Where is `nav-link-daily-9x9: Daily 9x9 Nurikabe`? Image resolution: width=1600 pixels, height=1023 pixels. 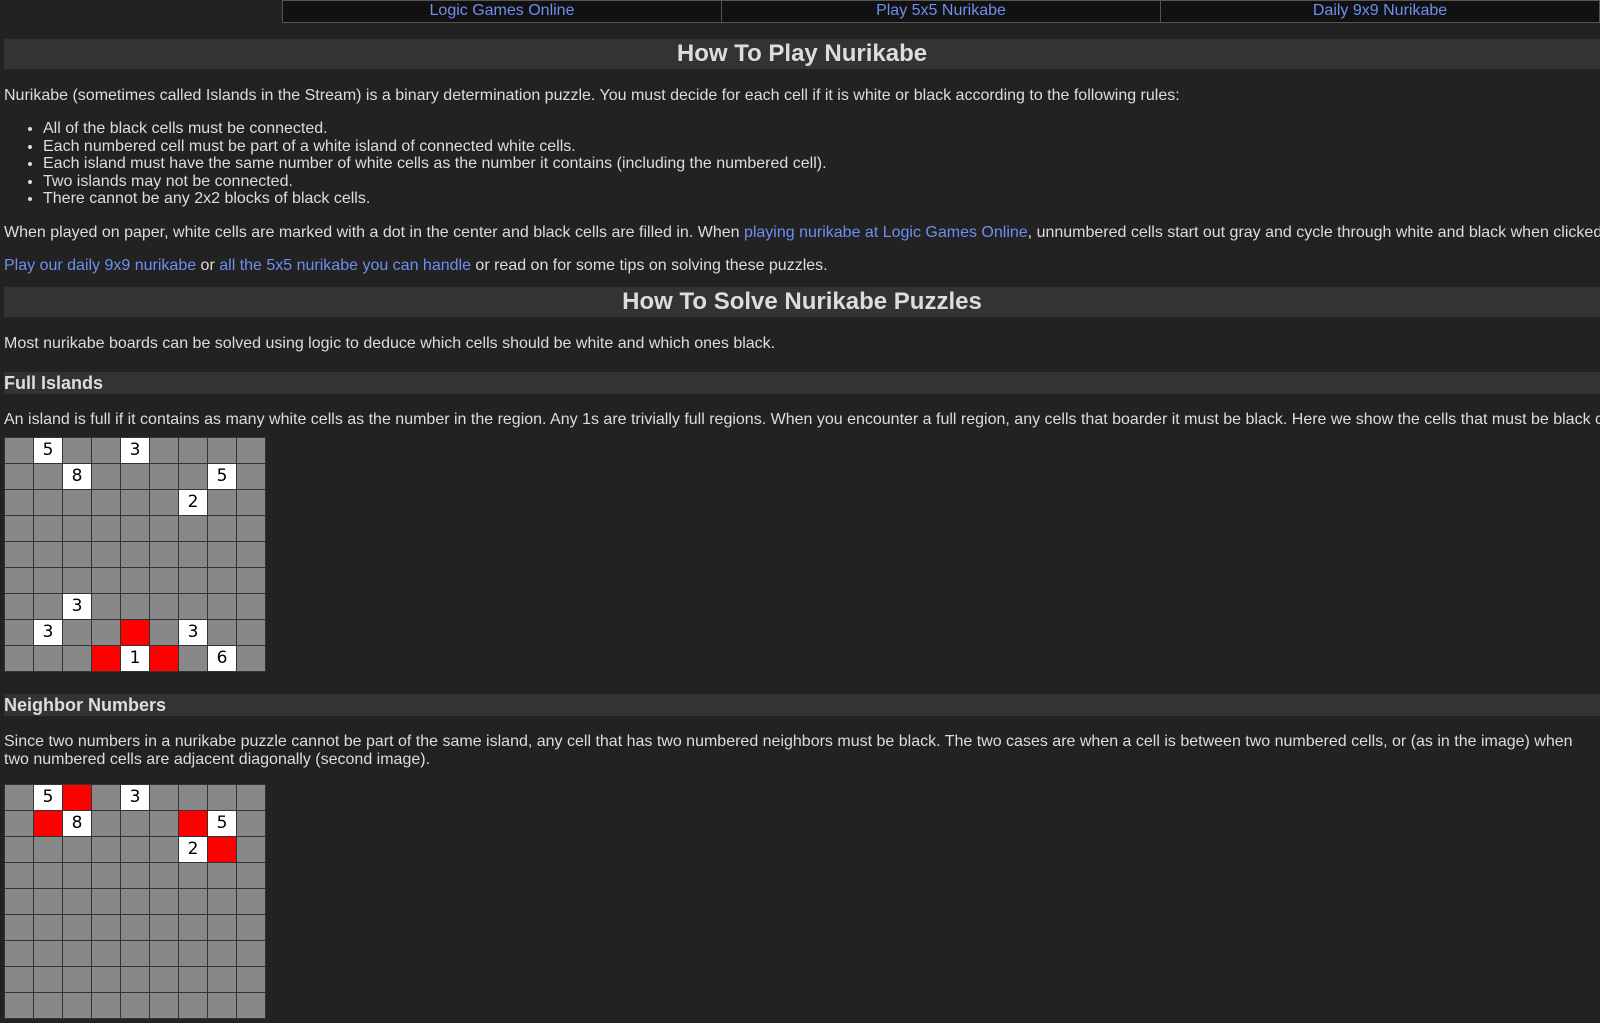 nav-link-daily-9x9: Daily 9x9 Nurikabe is located at coordinates (1380, 11).